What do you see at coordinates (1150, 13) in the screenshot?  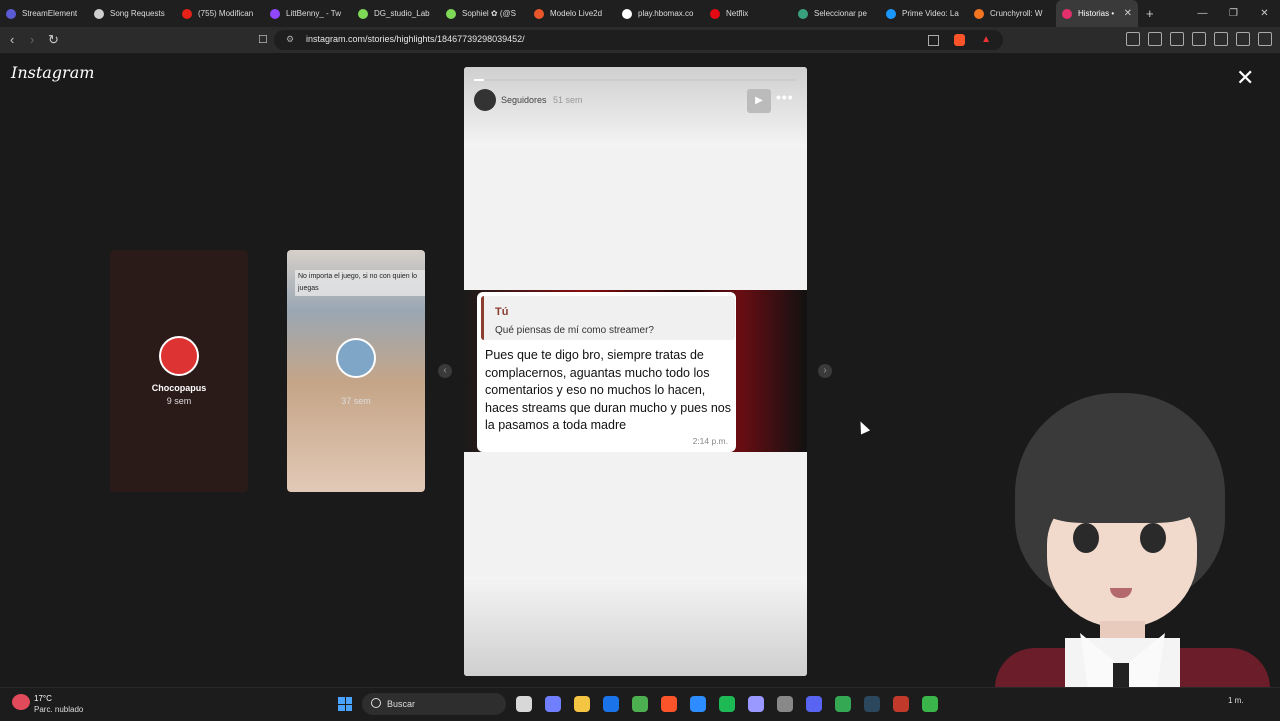 I see `new-tab-button: +` at bounding box center [1150, 13].